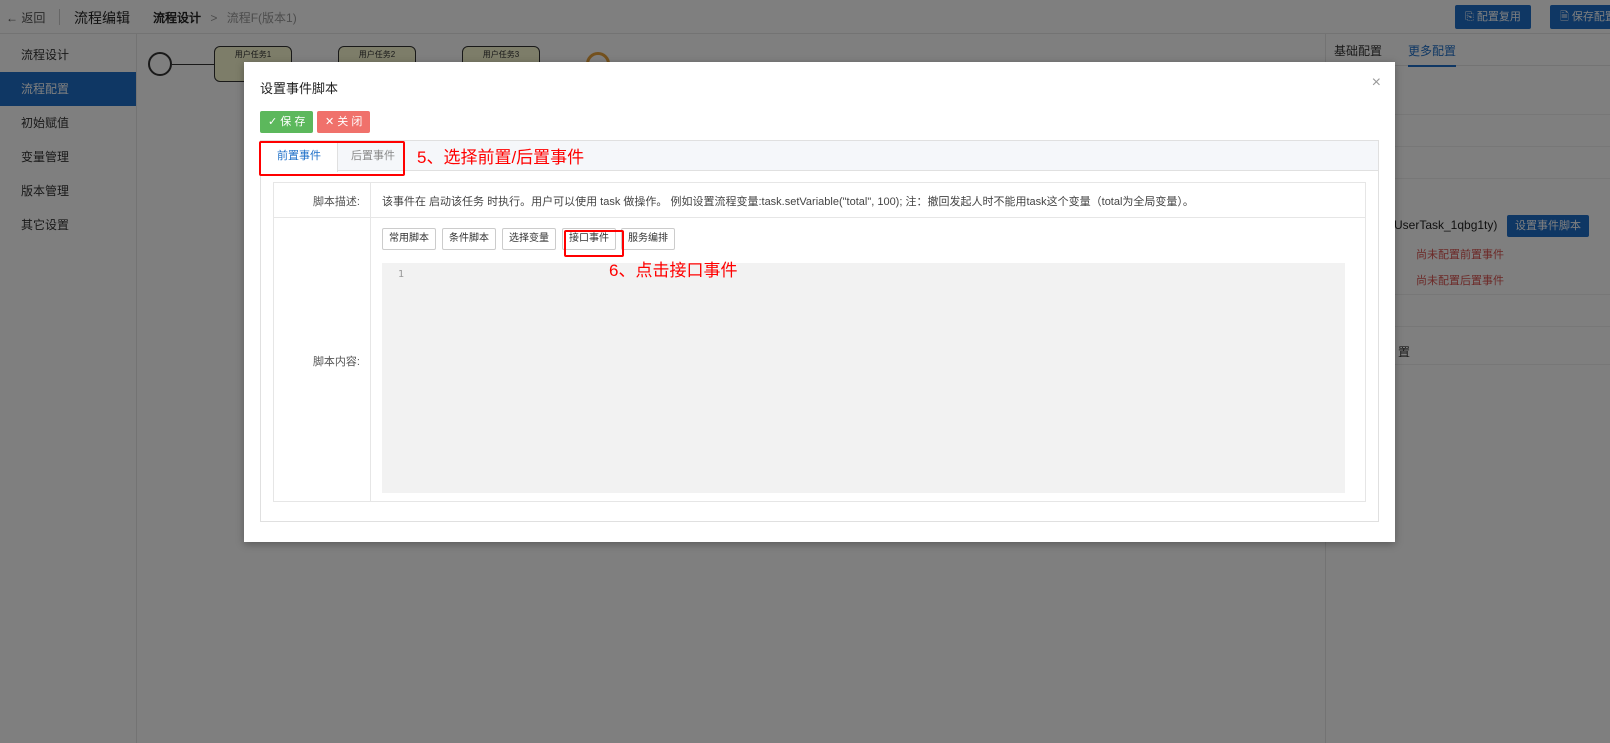  What do you see at coordinates (344, 122) in the screenshot?
I see `close-button: ✕ 关 闭` at bounding box center [344, 122].